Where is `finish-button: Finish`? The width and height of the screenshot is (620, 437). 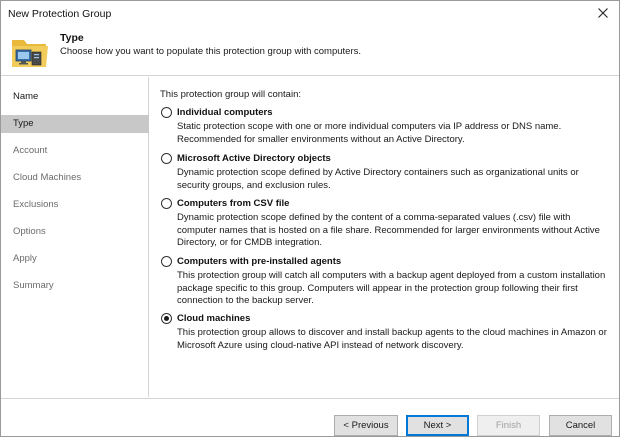 finish-button: Finish is located at coordinates (508, 425).